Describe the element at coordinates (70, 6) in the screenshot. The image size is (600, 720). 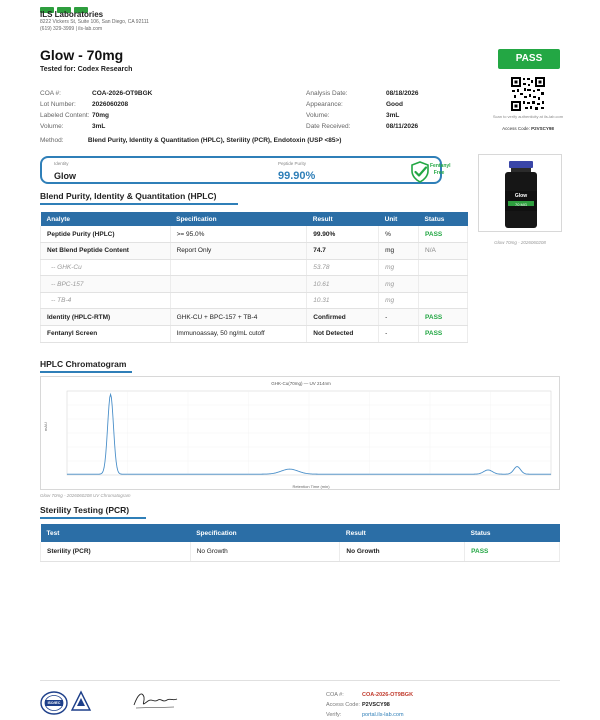
I see `company-logo` at that location.